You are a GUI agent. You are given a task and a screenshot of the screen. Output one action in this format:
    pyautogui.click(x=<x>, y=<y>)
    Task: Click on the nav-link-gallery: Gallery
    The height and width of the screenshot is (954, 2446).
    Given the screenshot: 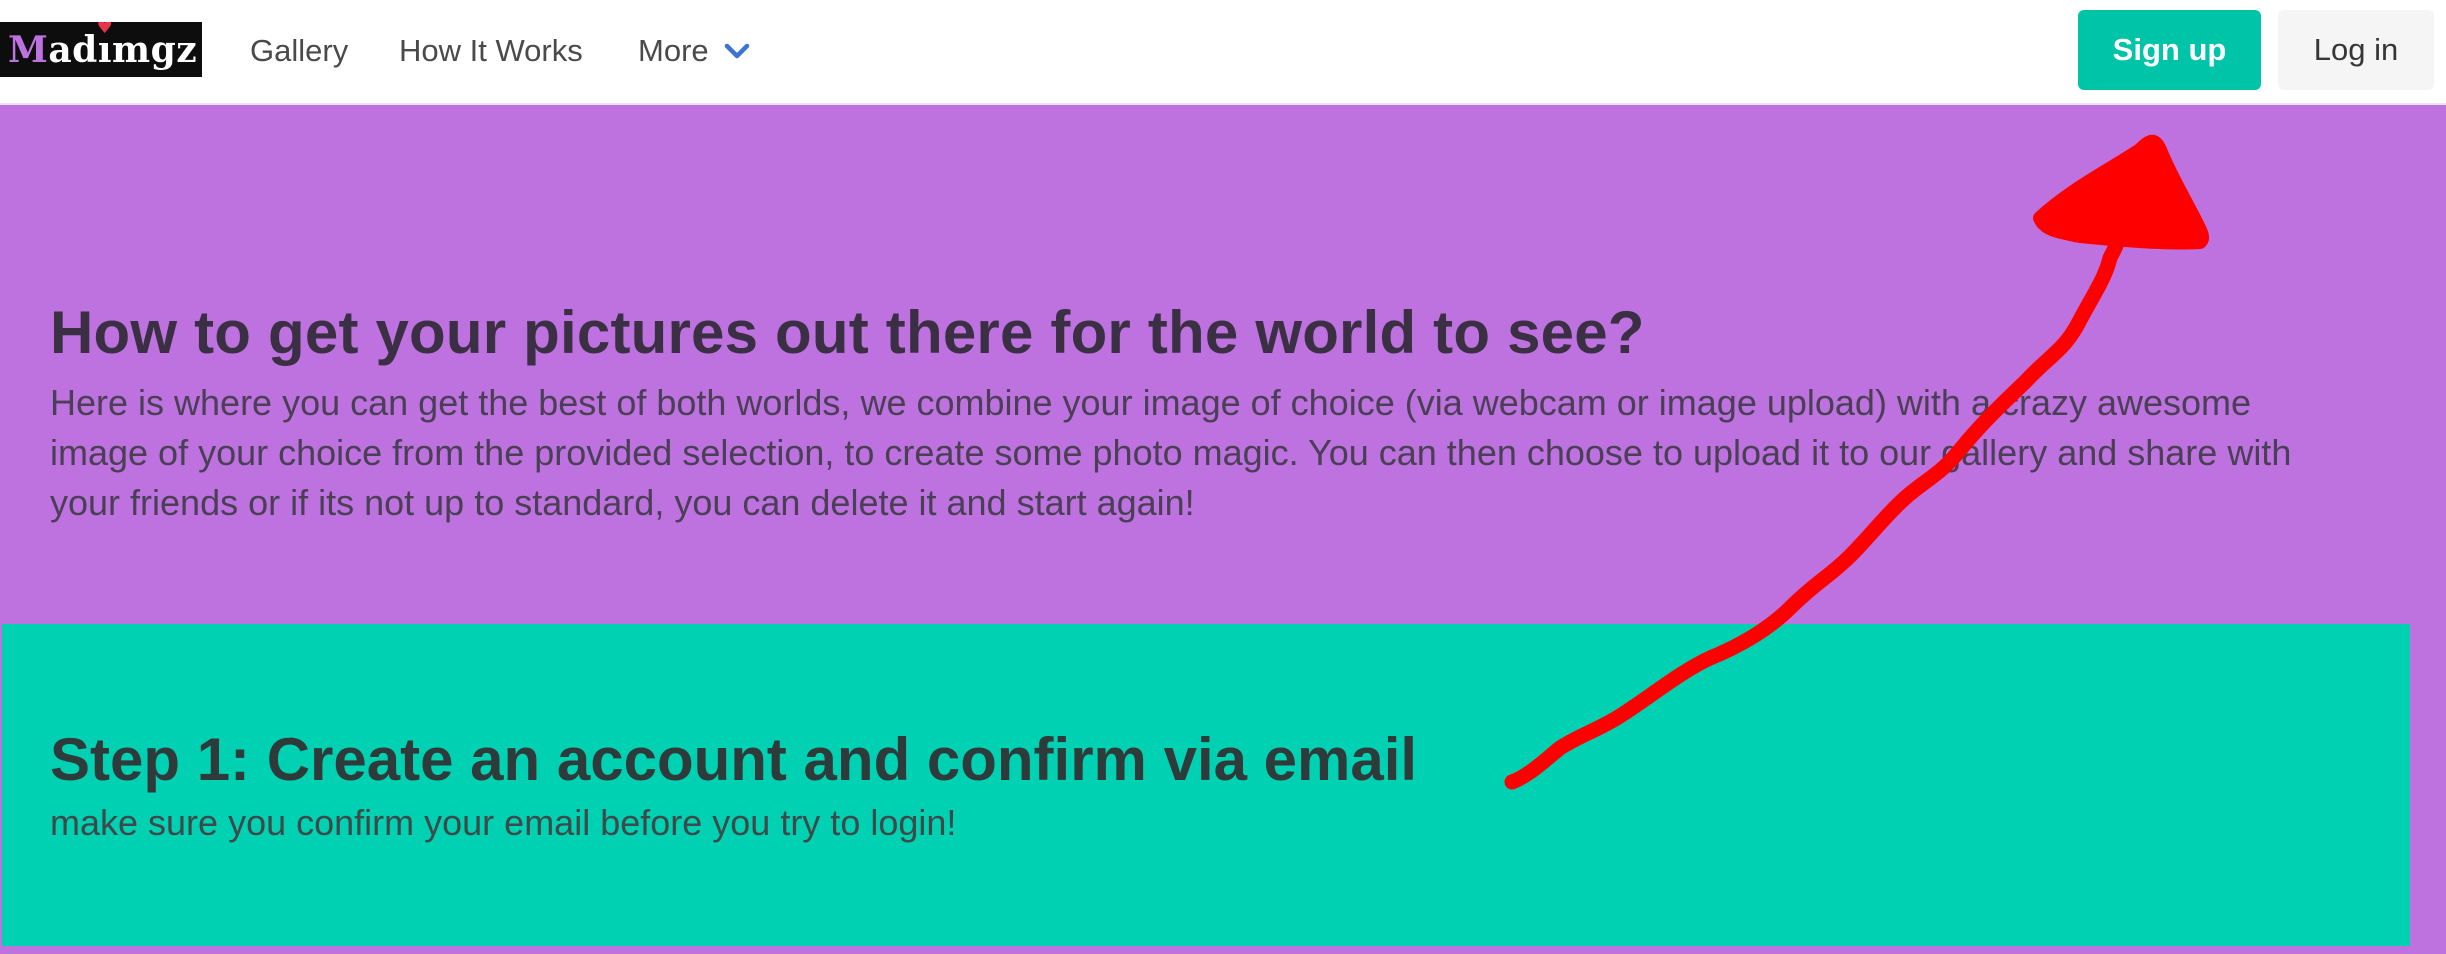 What is the action you would take?
    pyautogui.click(x=299, y=51)
    